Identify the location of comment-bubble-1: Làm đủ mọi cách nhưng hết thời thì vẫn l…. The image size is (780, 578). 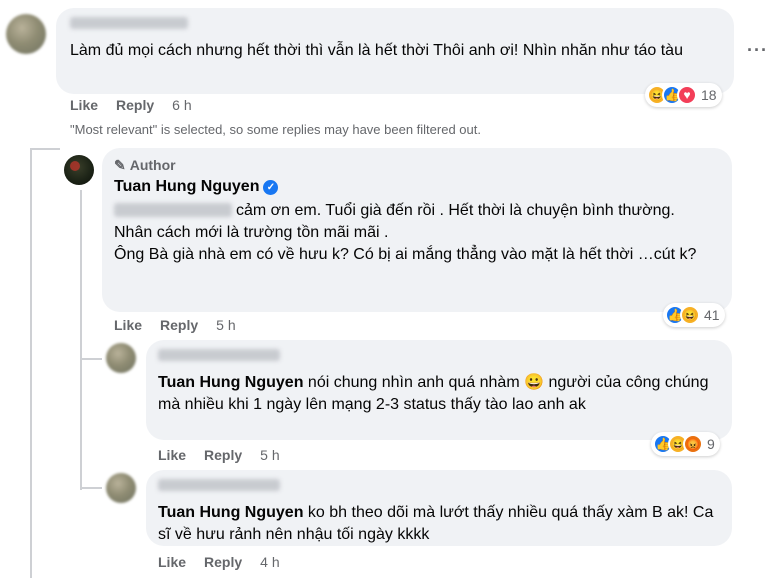
(395, 51).